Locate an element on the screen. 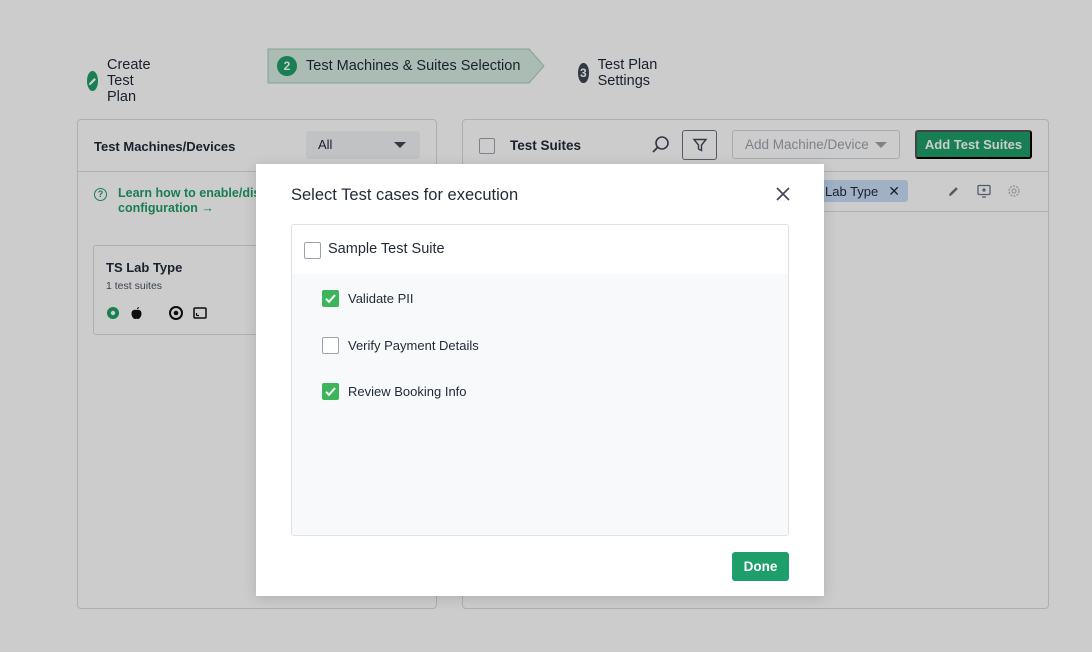 The height and width of the screenshot is (652, 1092). case-row-validate-pii: Validate PII is located at coordinates (368, 298).